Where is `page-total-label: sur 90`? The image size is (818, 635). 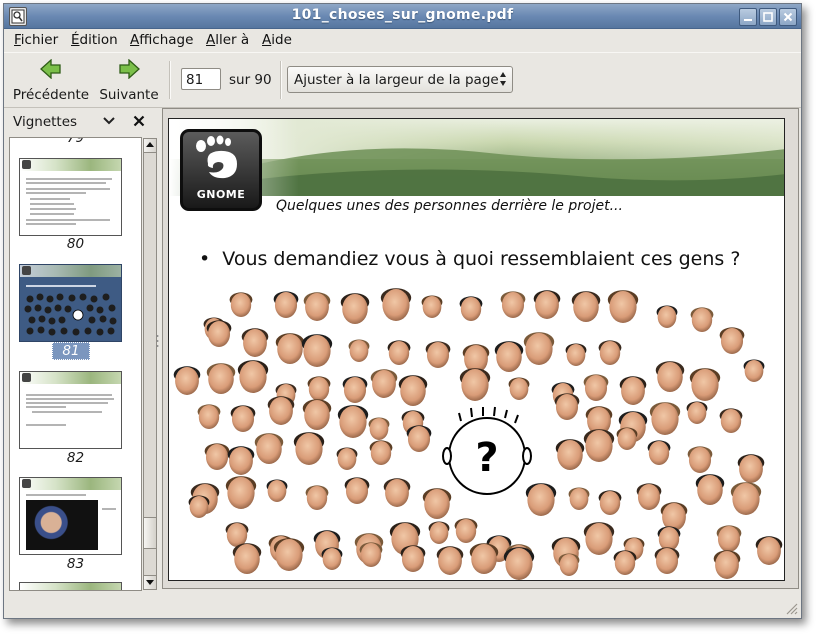 page-total-label: sur 90 is located at coordinates (250, 80).